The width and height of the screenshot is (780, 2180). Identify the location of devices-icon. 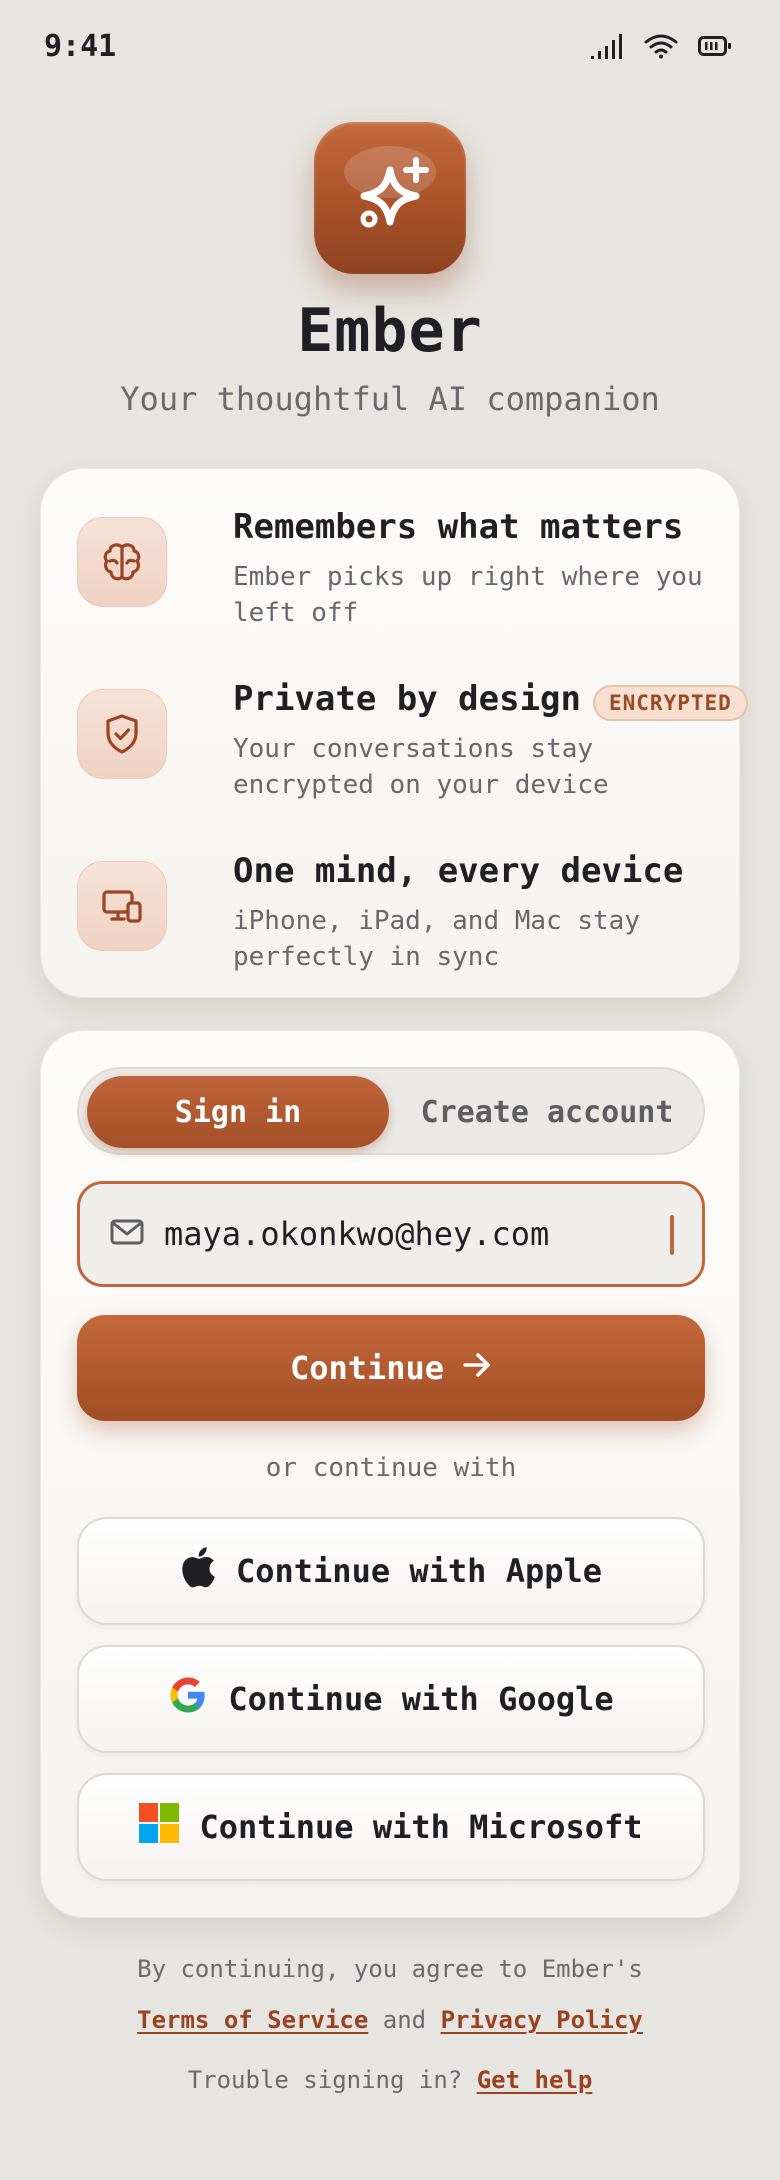
(122, 906).